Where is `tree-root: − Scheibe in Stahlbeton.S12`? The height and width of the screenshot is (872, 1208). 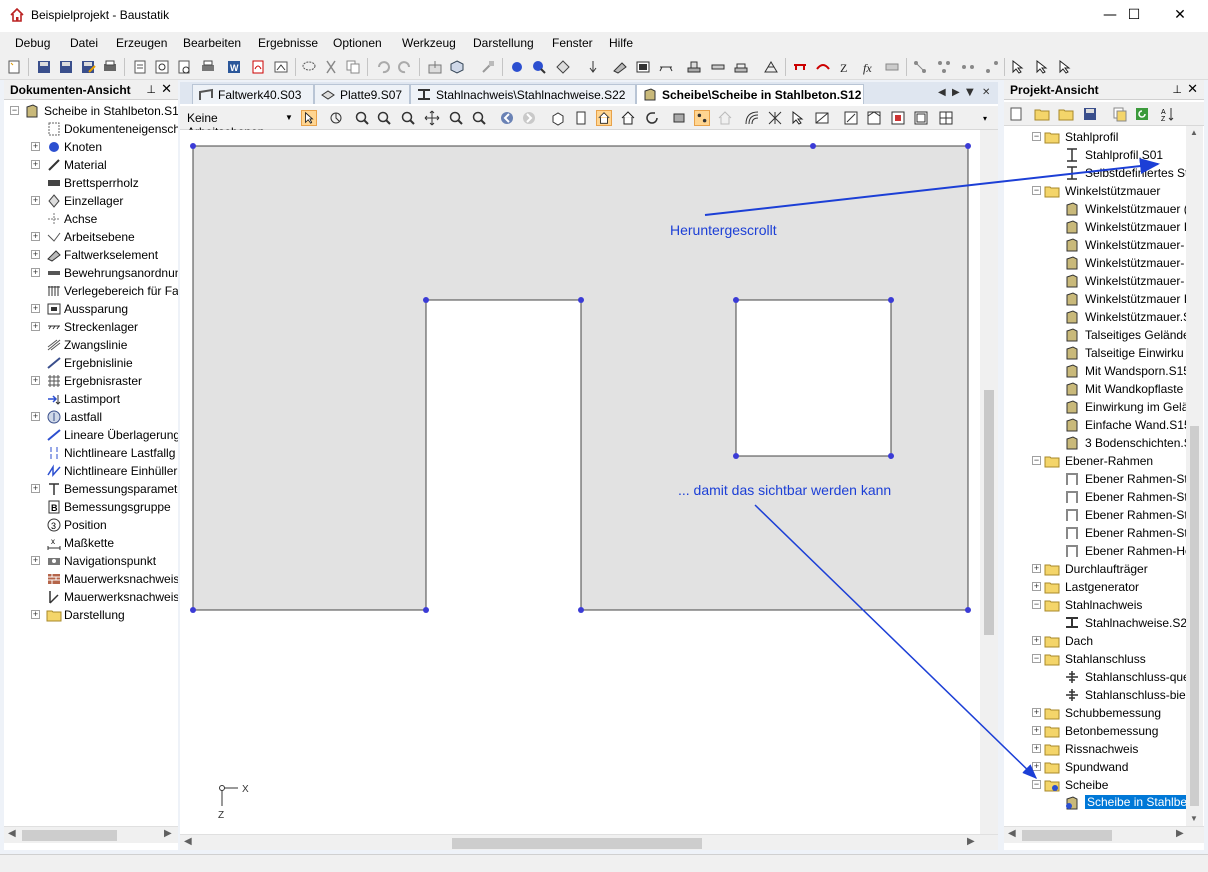 tree-root: − Scheibe in Stahlbeton.S12 is located at coordinates (91, 111).